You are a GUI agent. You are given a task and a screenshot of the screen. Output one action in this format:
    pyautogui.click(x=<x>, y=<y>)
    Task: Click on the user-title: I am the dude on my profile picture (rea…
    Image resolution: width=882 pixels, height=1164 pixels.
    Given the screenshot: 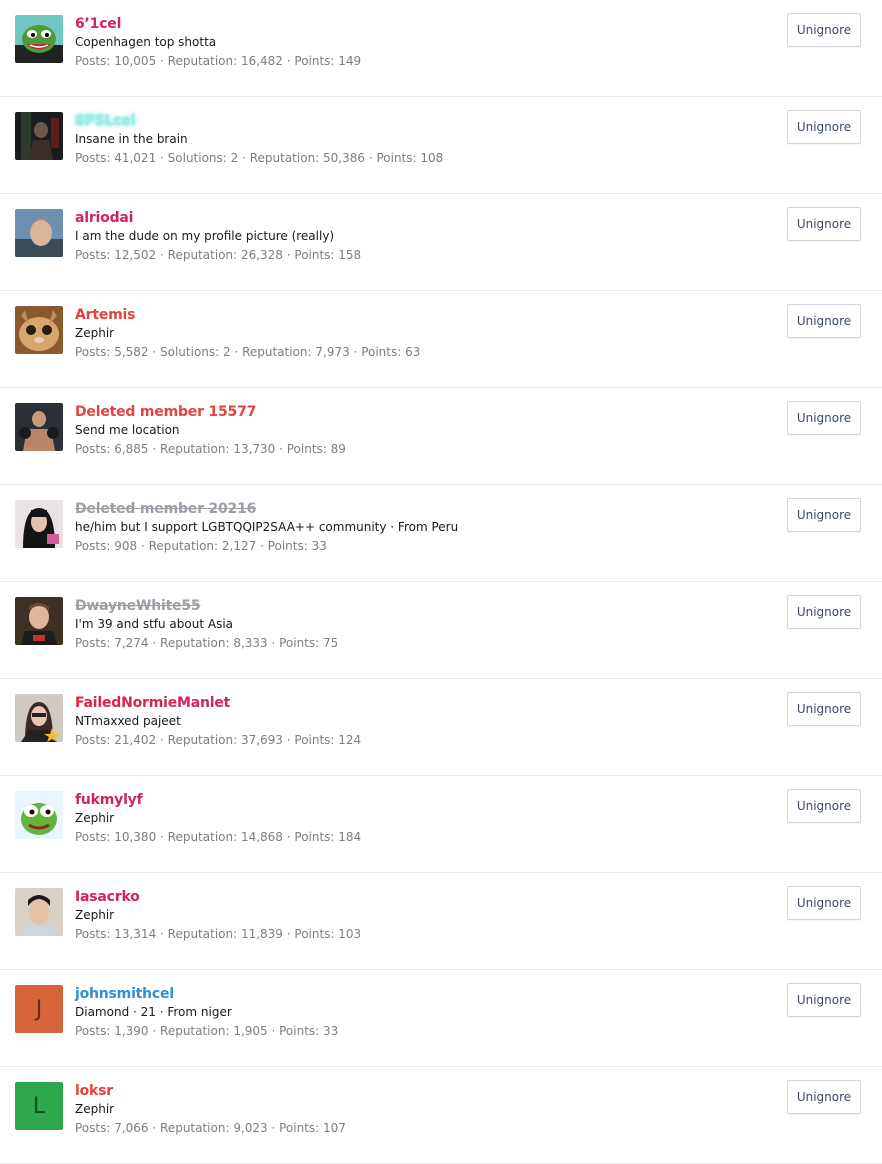 What is the action you would take?
    pyautogui.click(x=205, y=236)
    